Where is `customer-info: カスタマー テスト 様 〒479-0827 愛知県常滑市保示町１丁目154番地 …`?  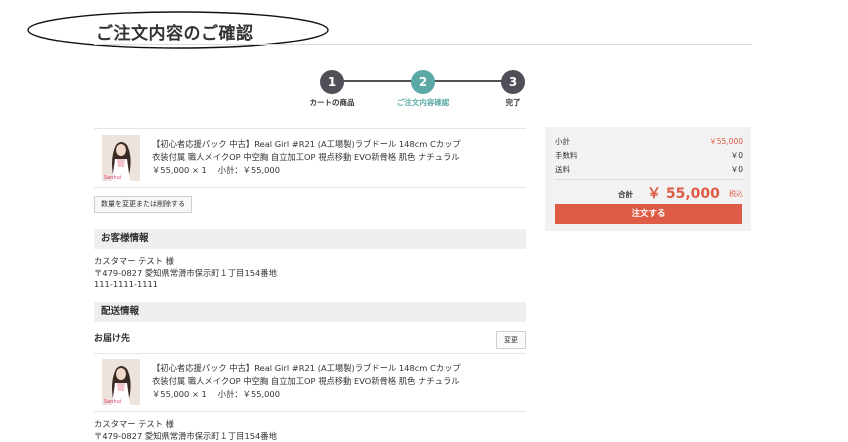
customer-info: カスタマー テスト 様 〒479-0827 愛知県常滑市保示町１丁目154番地 … is located at coordinates (185, 273).